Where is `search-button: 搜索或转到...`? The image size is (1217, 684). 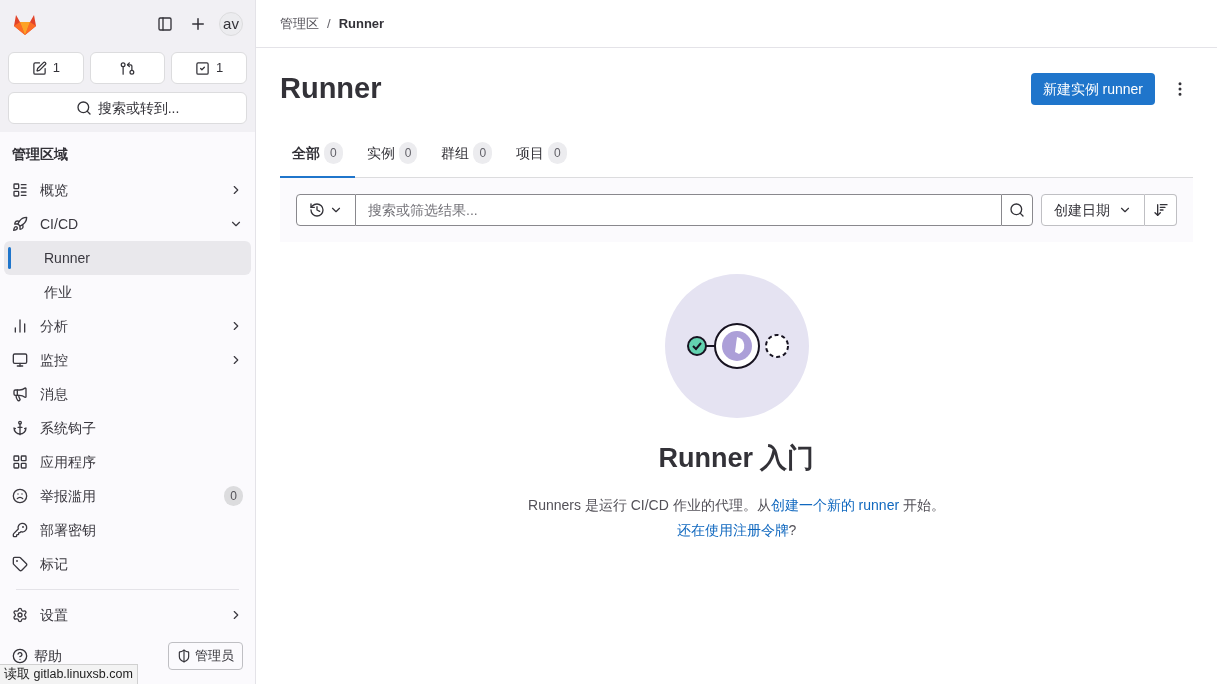
search-button: 搜索或转到... is located at coordinates (127, 108).